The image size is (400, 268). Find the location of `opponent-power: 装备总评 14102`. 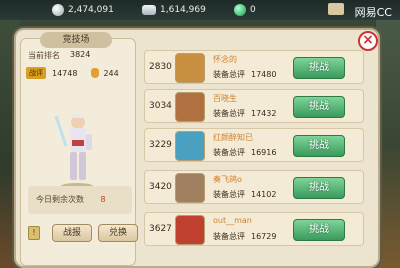

opponent-power: 装备总评 14102 is located at coordinates (244, 194).